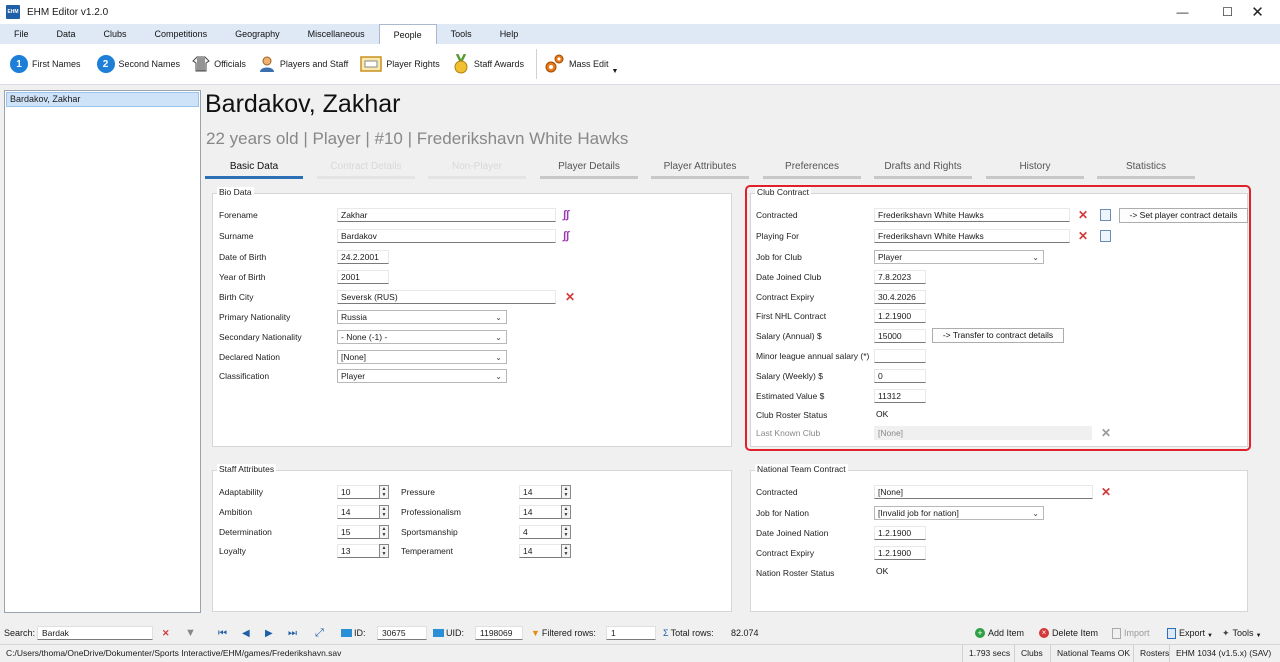 This screenshot has height=662, width=1280. I want to click on forename-field: Zakhar, so click(446, 215).